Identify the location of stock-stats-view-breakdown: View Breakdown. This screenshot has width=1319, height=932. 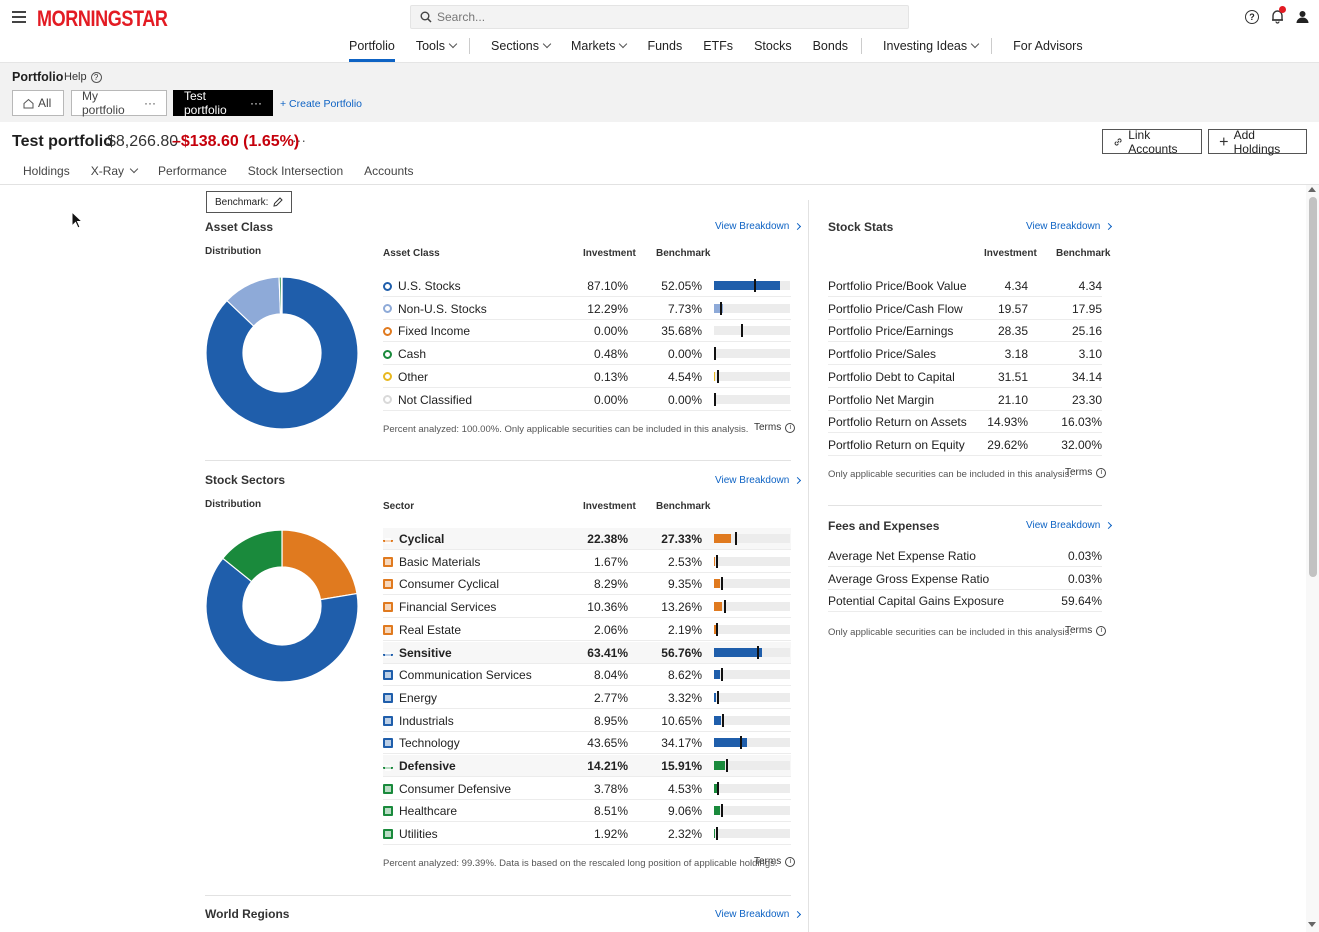
(1069, 226).